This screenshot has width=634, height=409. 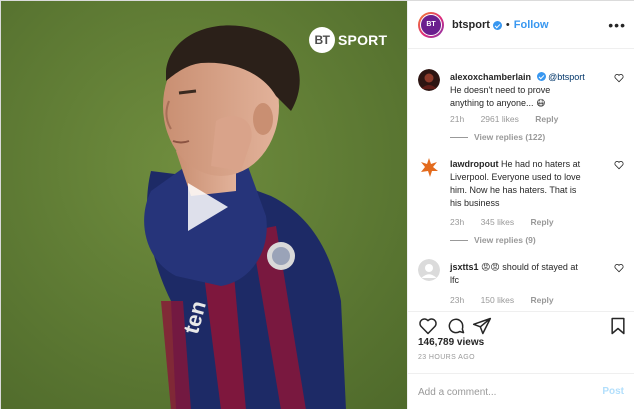 I want to click on avatar-text: BT, so click(x=431, y=24).